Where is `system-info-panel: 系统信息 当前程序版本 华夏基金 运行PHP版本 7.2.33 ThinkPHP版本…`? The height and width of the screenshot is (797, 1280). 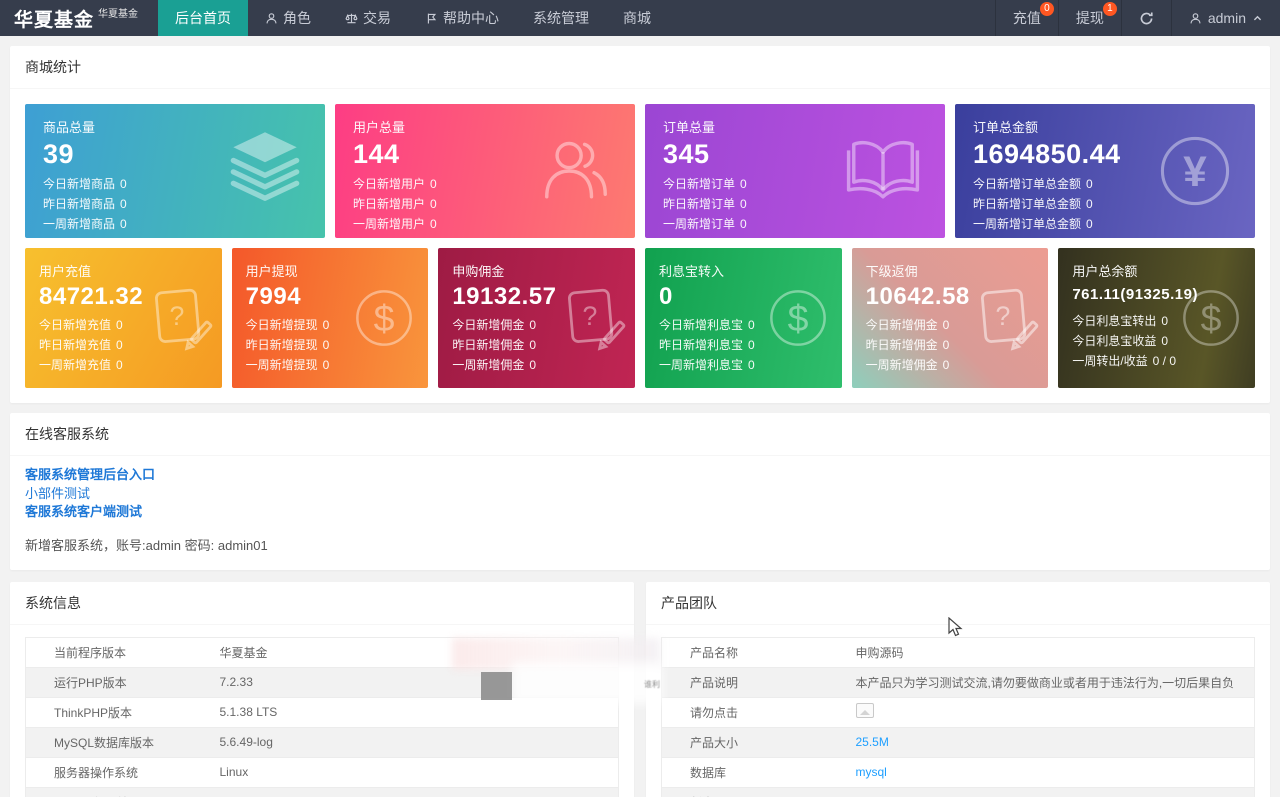 system-info-panel: 系统信息 当前程序版本 华夏基金 运行PHP版本 7.2.33 ThinkPHP版本… is located at coordinates (322, 689).